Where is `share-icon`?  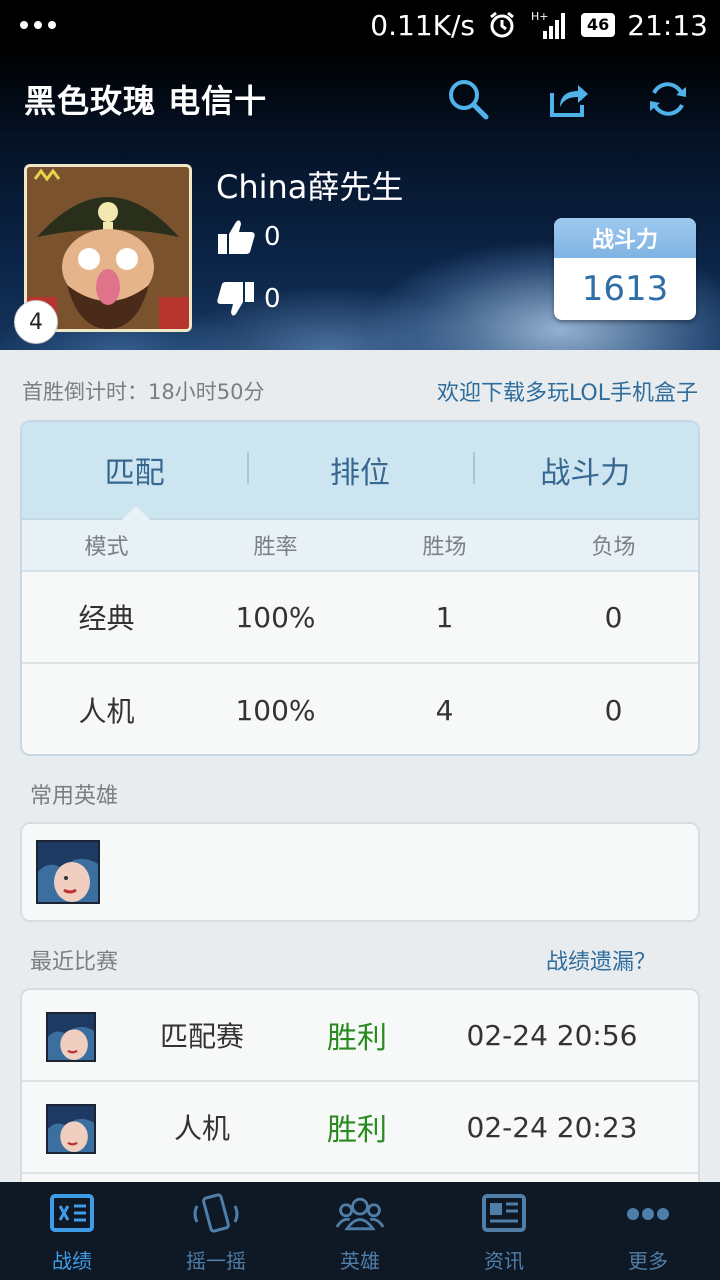
share-icon is located at coordinates (568, 99).